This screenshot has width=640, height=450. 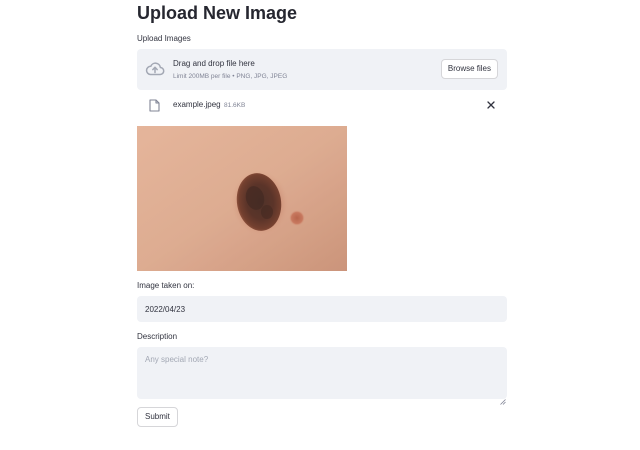 I want to click on file-icon, so click(x=154, y=105).